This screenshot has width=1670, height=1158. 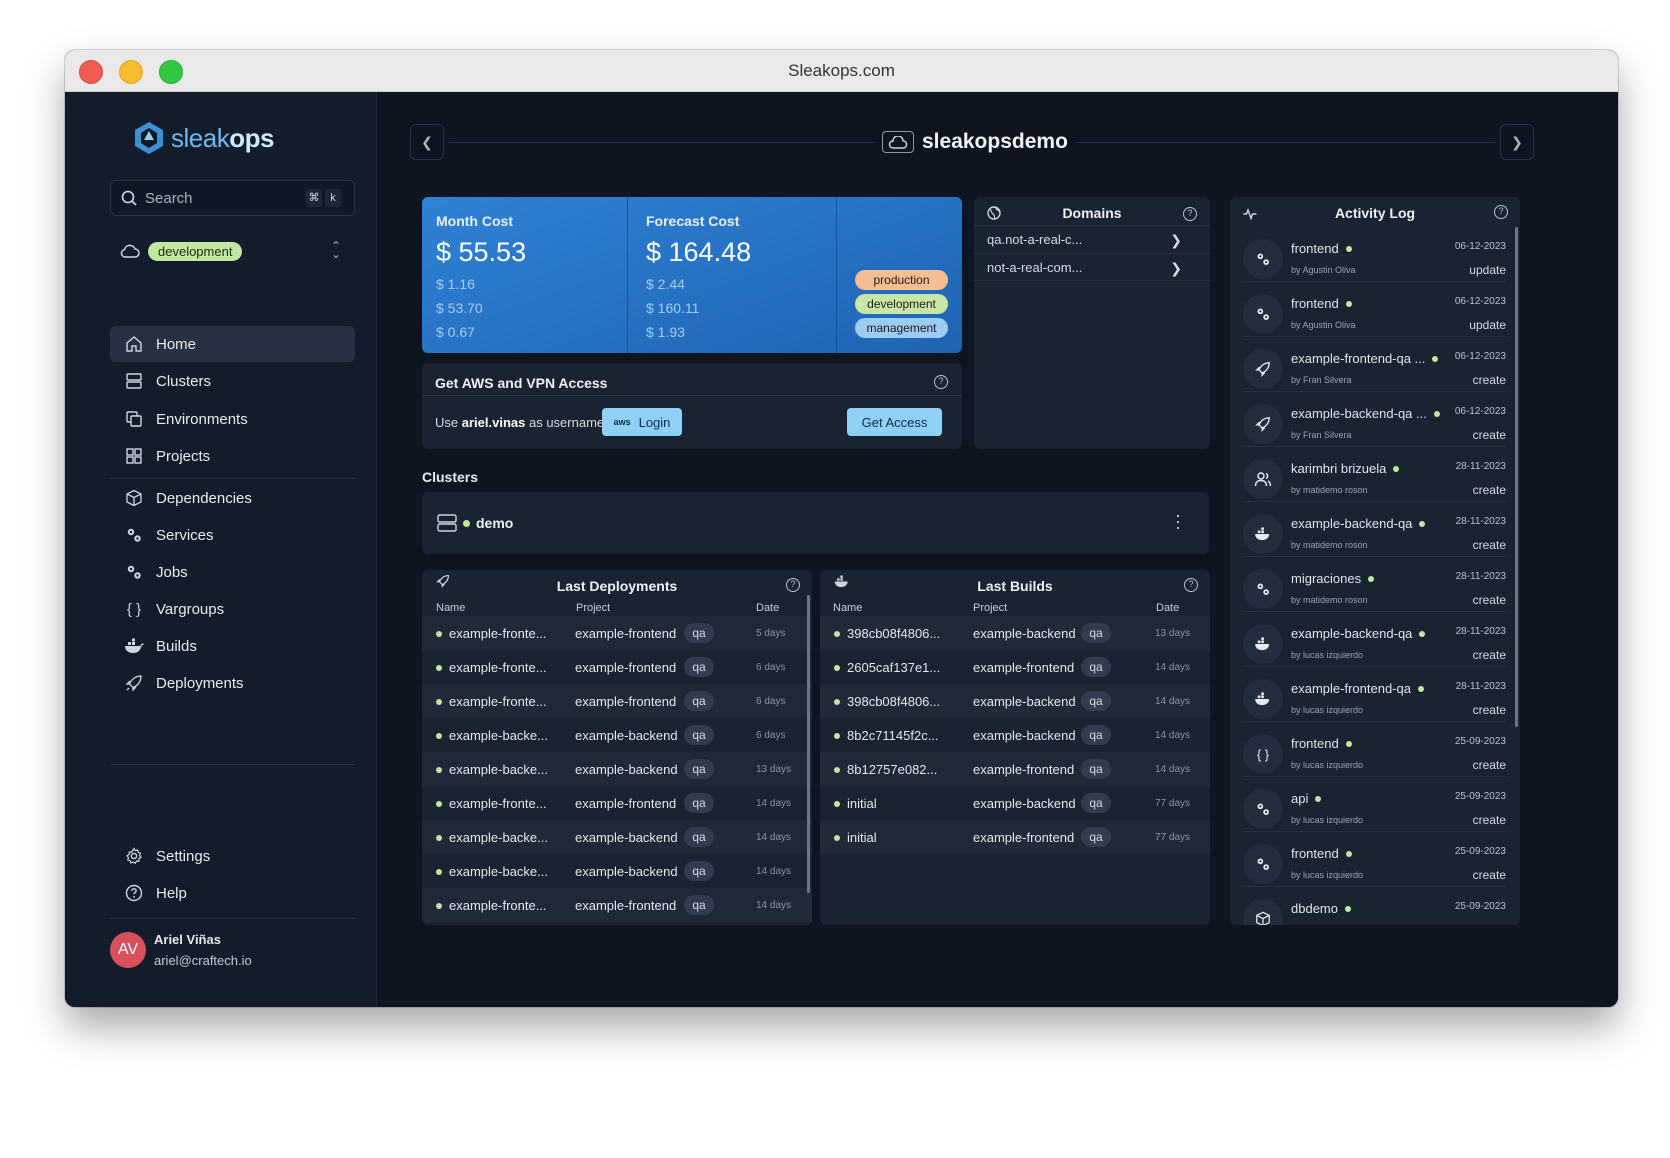 What do you see at coordinates (232, 856) in the screenshot?
I see `sidebar-item-settings: Settings` at bounding box center [232, 856].